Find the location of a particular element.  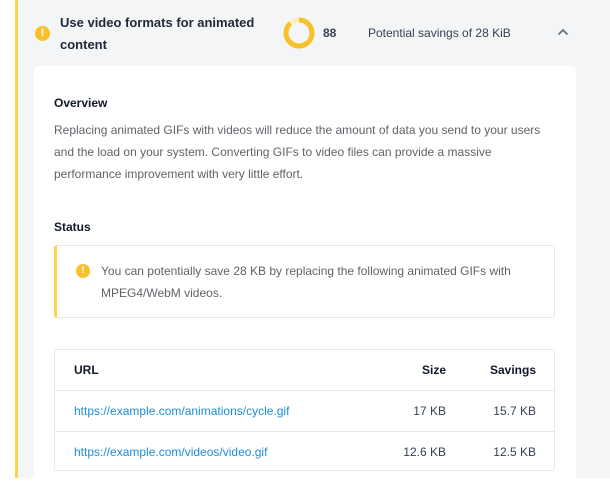

gif-url-link: https://example.com/animations/cycle.gif is located at coordinates (181, 411).